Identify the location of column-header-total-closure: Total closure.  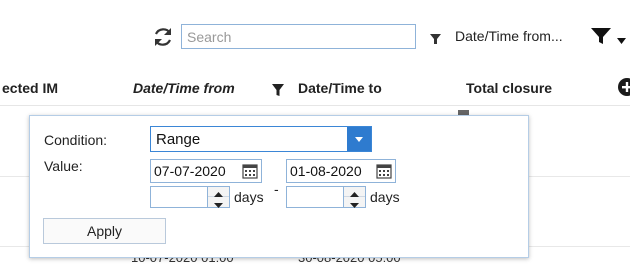
(509, 88).